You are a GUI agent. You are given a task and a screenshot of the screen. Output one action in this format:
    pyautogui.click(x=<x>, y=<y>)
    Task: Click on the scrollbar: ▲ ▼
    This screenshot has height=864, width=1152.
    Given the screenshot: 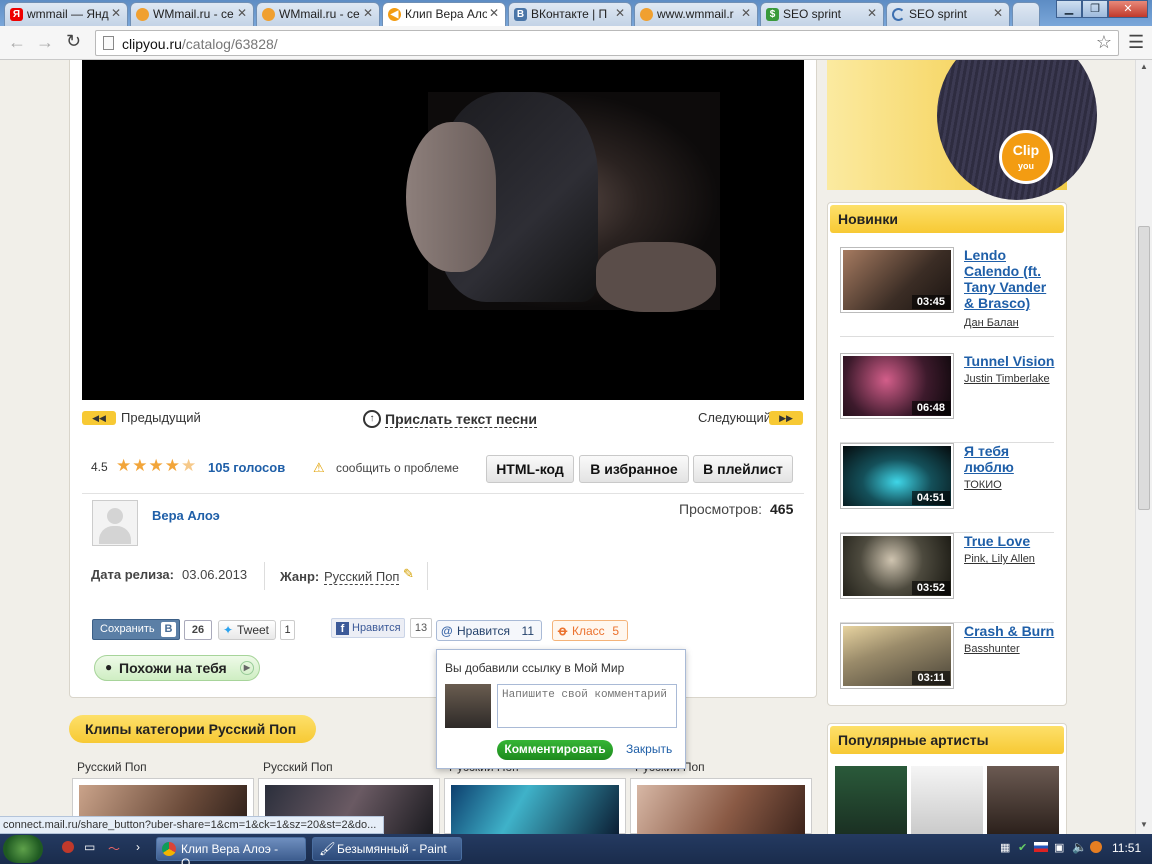 What is the action you would take?
    pyautogui.click(x=1143, y=447)
    